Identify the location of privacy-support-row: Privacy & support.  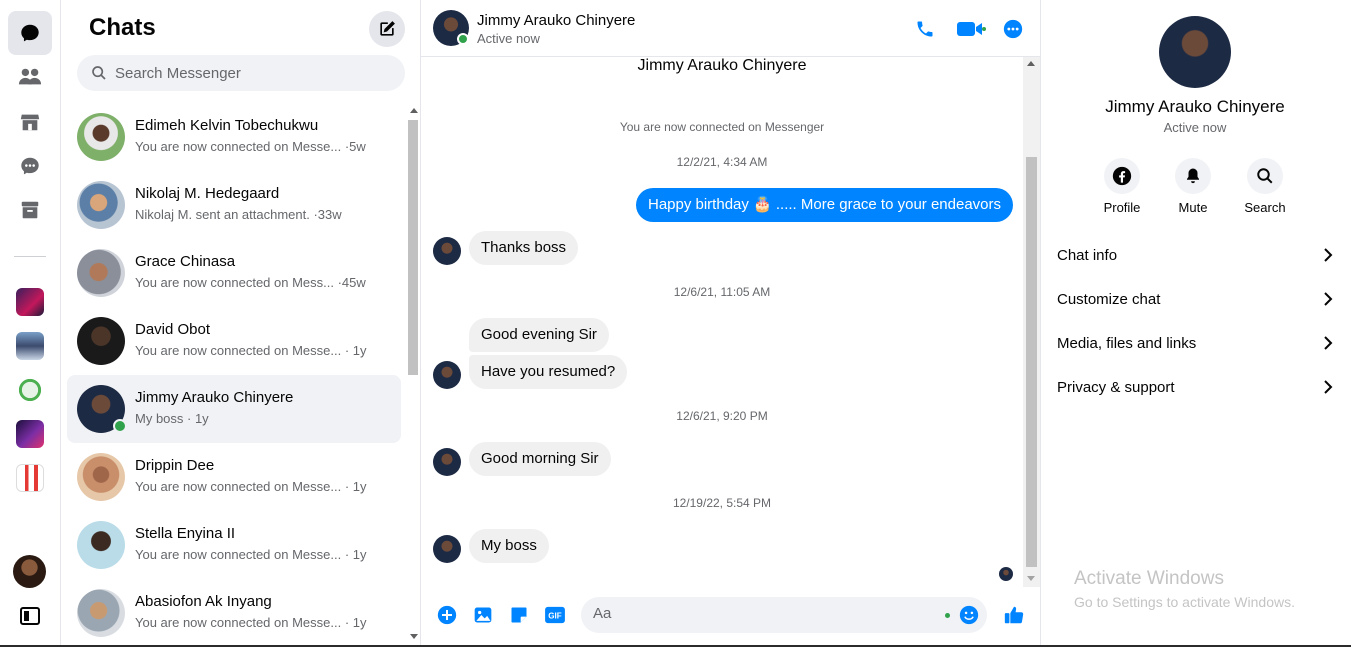
(1195, 387).